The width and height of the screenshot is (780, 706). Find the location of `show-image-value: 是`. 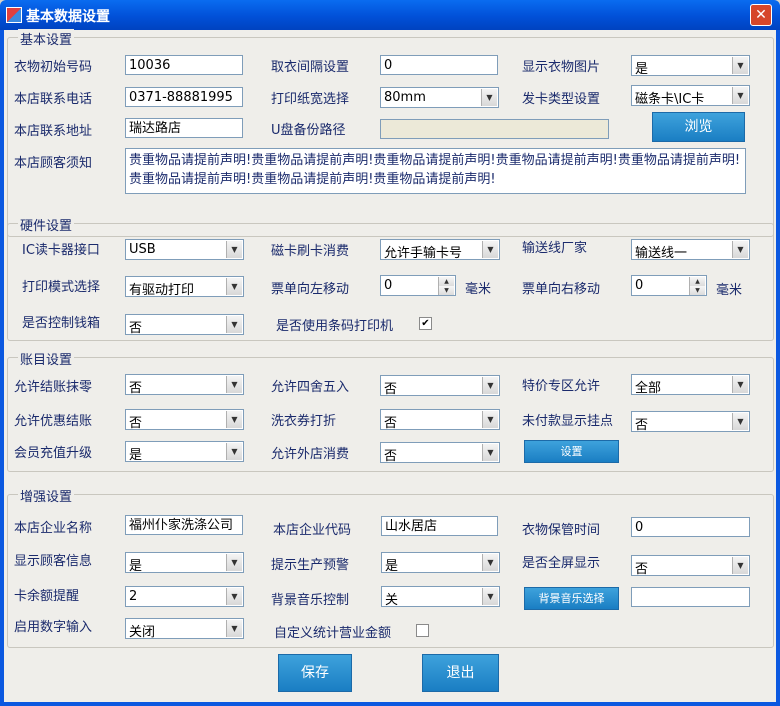

show-image-value: 是 is located at coordinates (642, 69).